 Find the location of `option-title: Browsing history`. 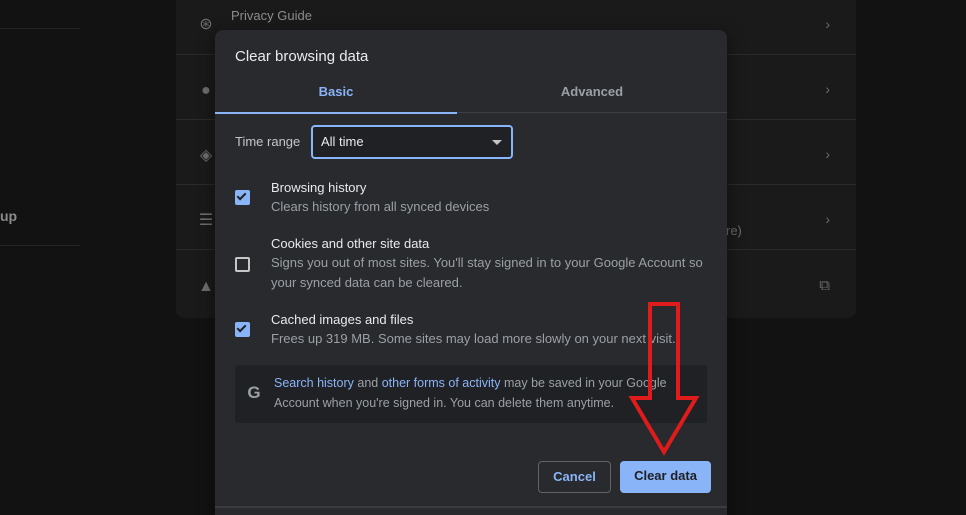

option-title: Browsing history is located at coordinates (319, 187).